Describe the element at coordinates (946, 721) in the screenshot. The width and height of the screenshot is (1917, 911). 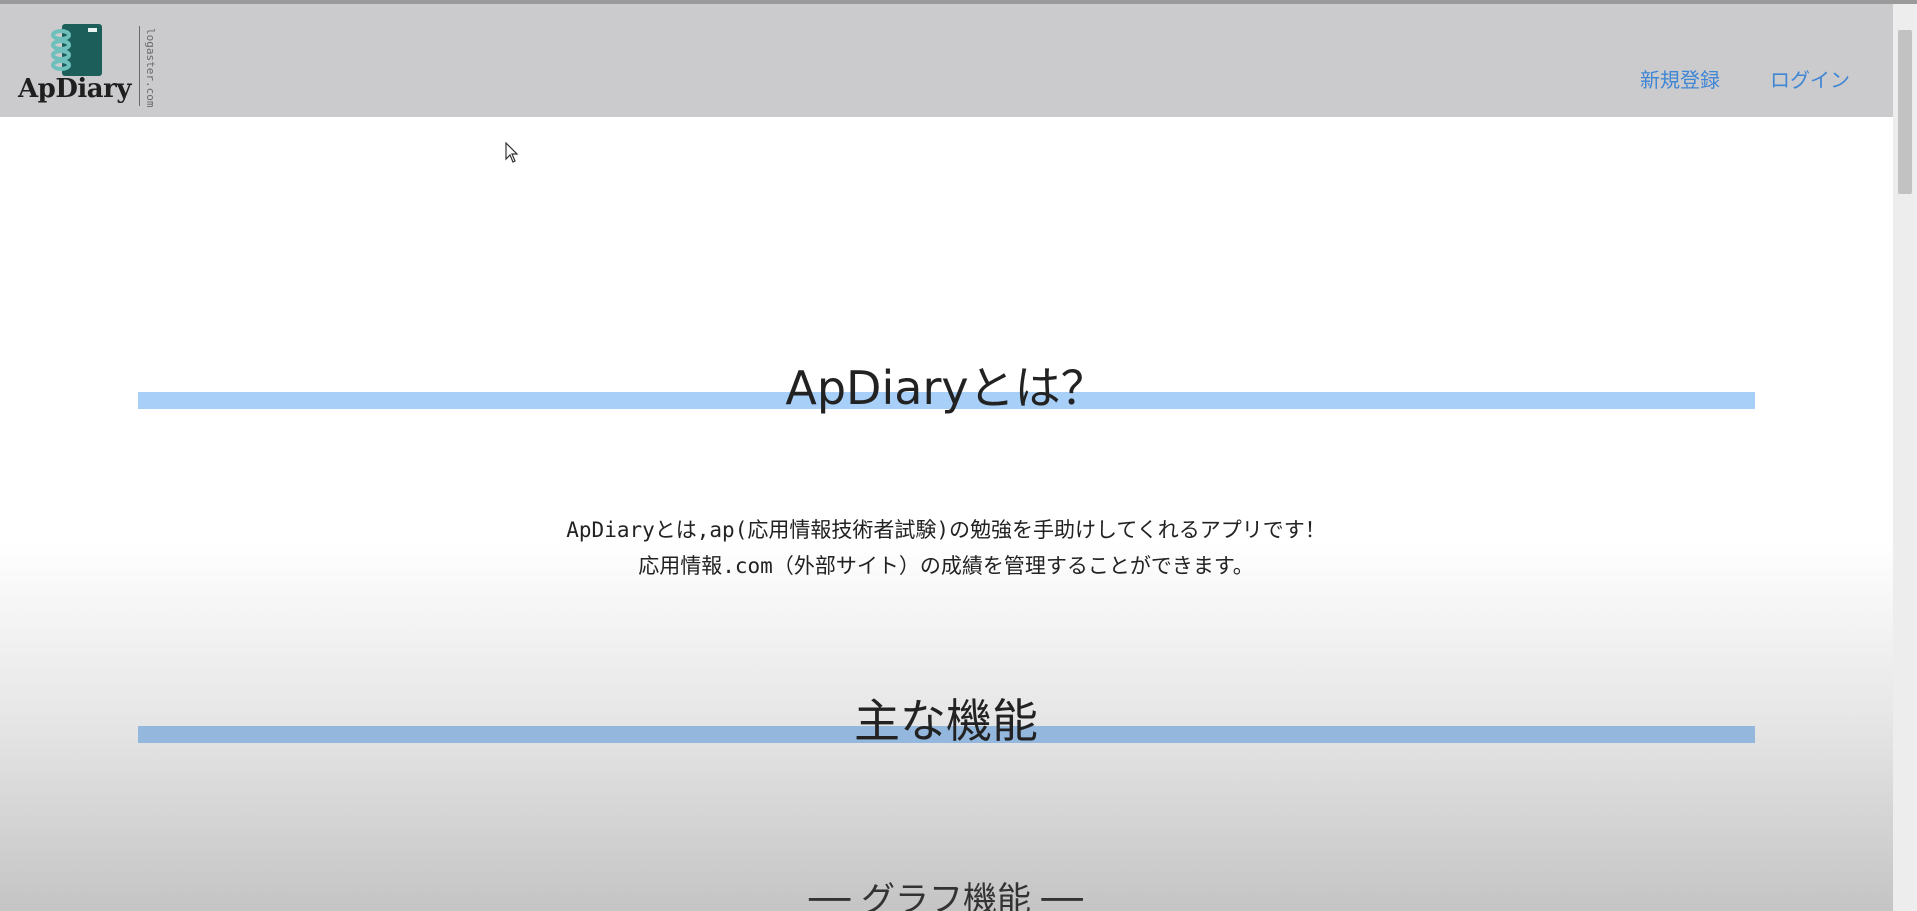
I see `section-title-features: 主な機能` at that location.